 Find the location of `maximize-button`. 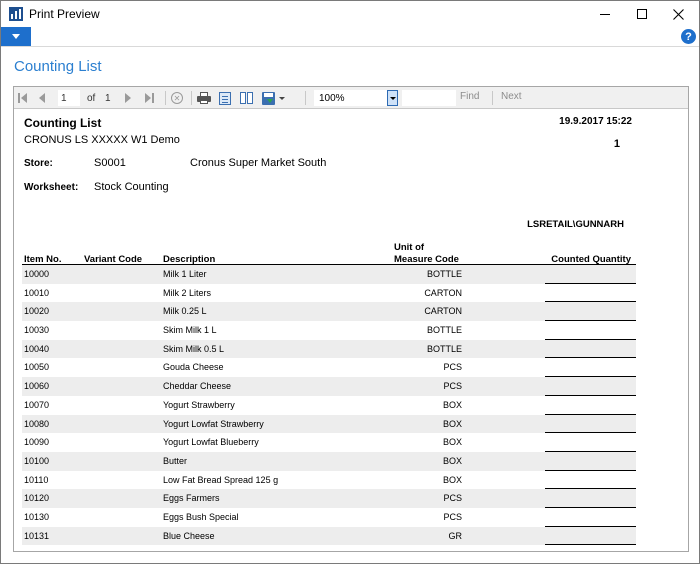

maximize-button is located at coordinates (642, 14).